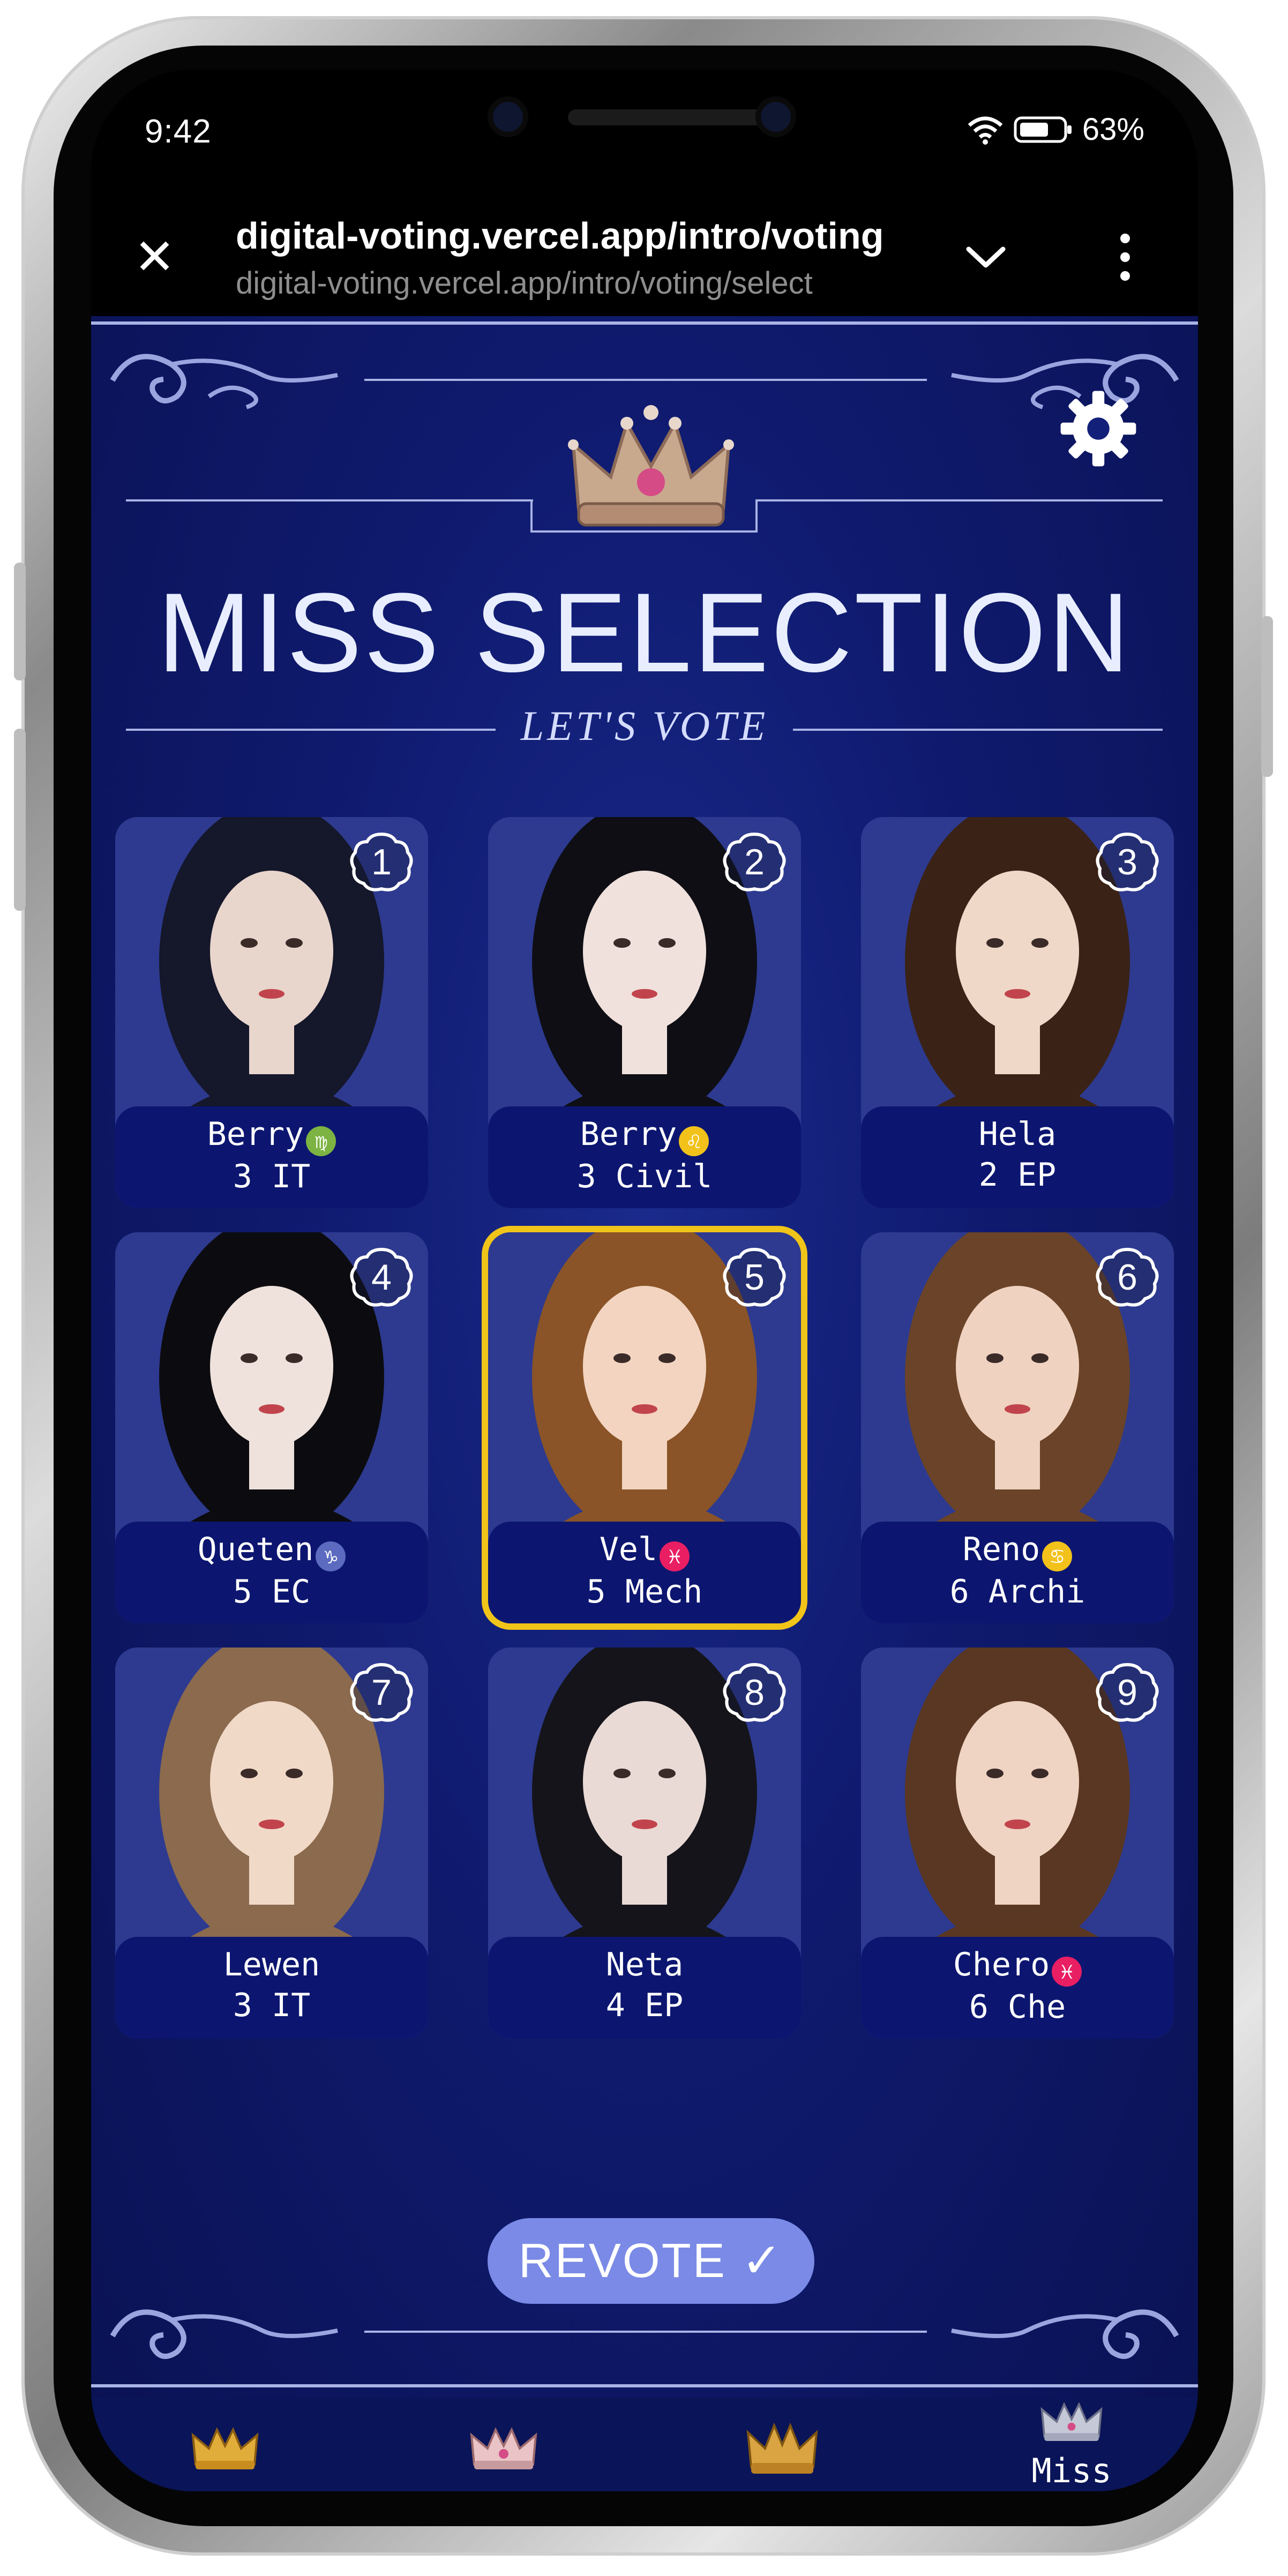 This screenshot has height=2576, width=1288. What do you see at coordinates (1017, 1012) in the screenshot?
I see `candidate-card: 3 Hela 2 EP` at bounding box center [1017, 1012].